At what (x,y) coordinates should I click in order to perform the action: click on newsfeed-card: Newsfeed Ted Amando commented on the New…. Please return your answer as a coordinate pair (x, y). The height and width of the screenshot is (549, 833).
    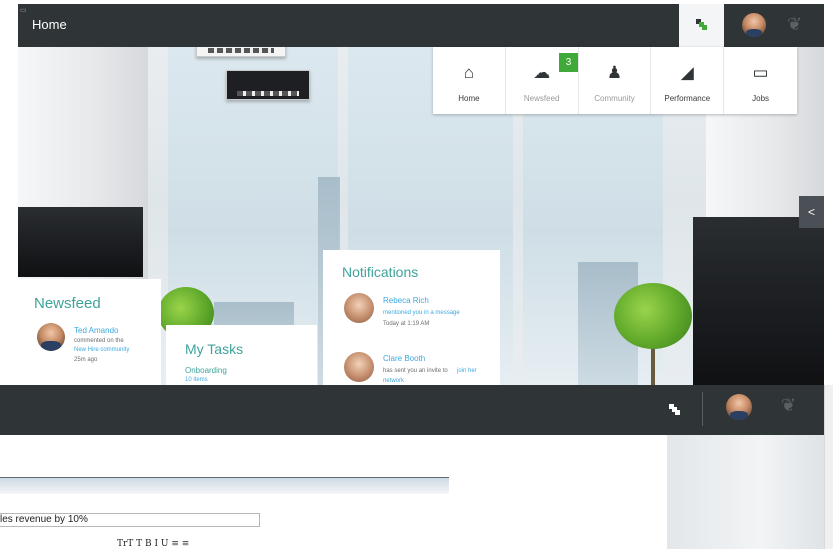
    Looking at the image, I should click on (89, 332).